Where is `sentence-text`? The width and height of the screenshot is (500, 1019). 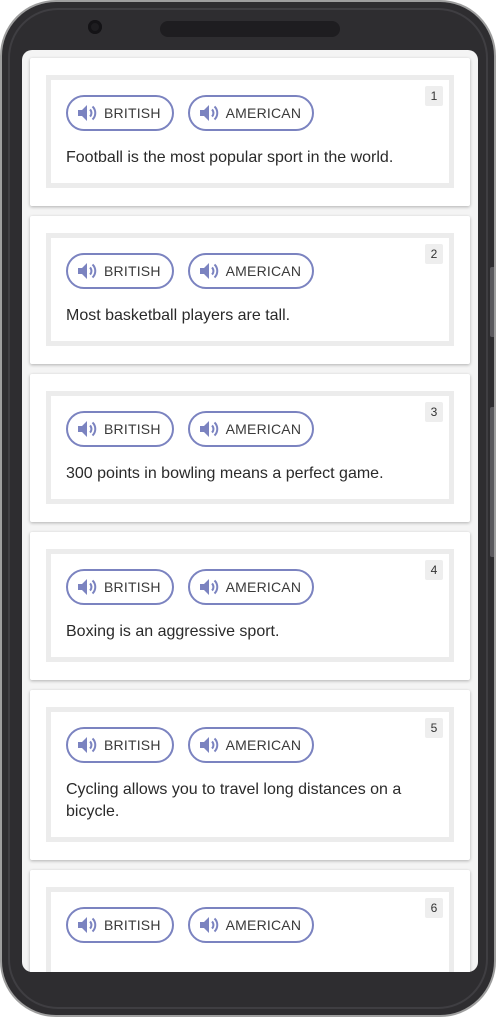 sentence-text is located at coordinates (250, 965).